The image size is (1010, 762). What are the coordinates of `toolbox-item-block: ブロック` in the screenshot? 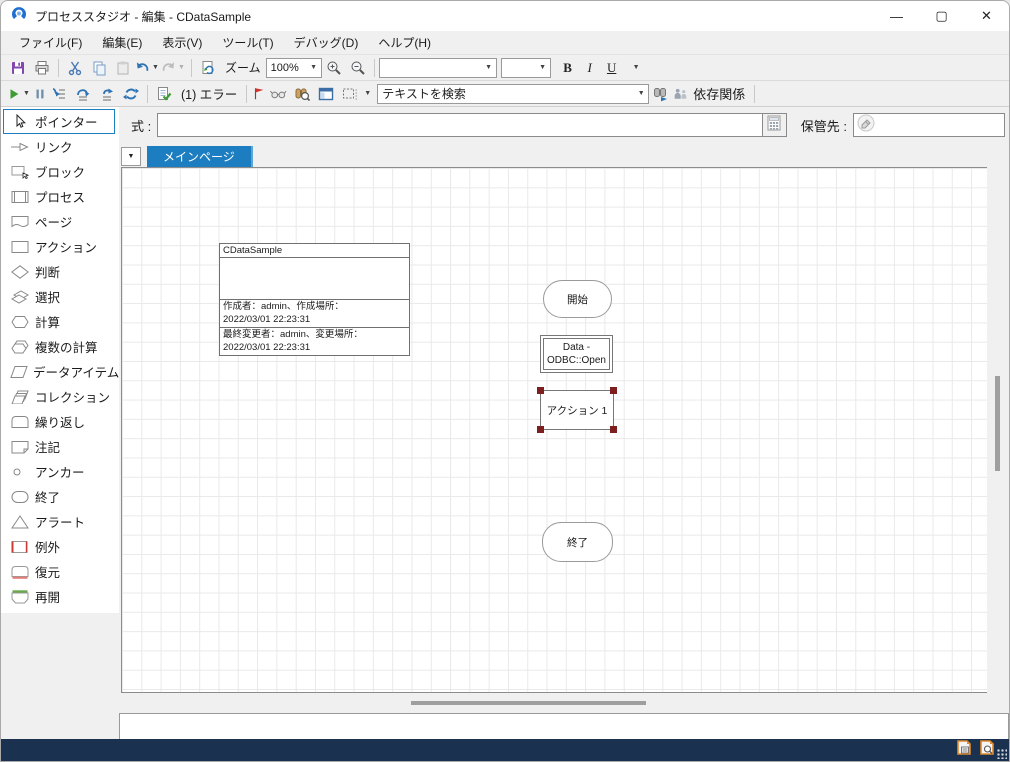 It's located at (59, 171).